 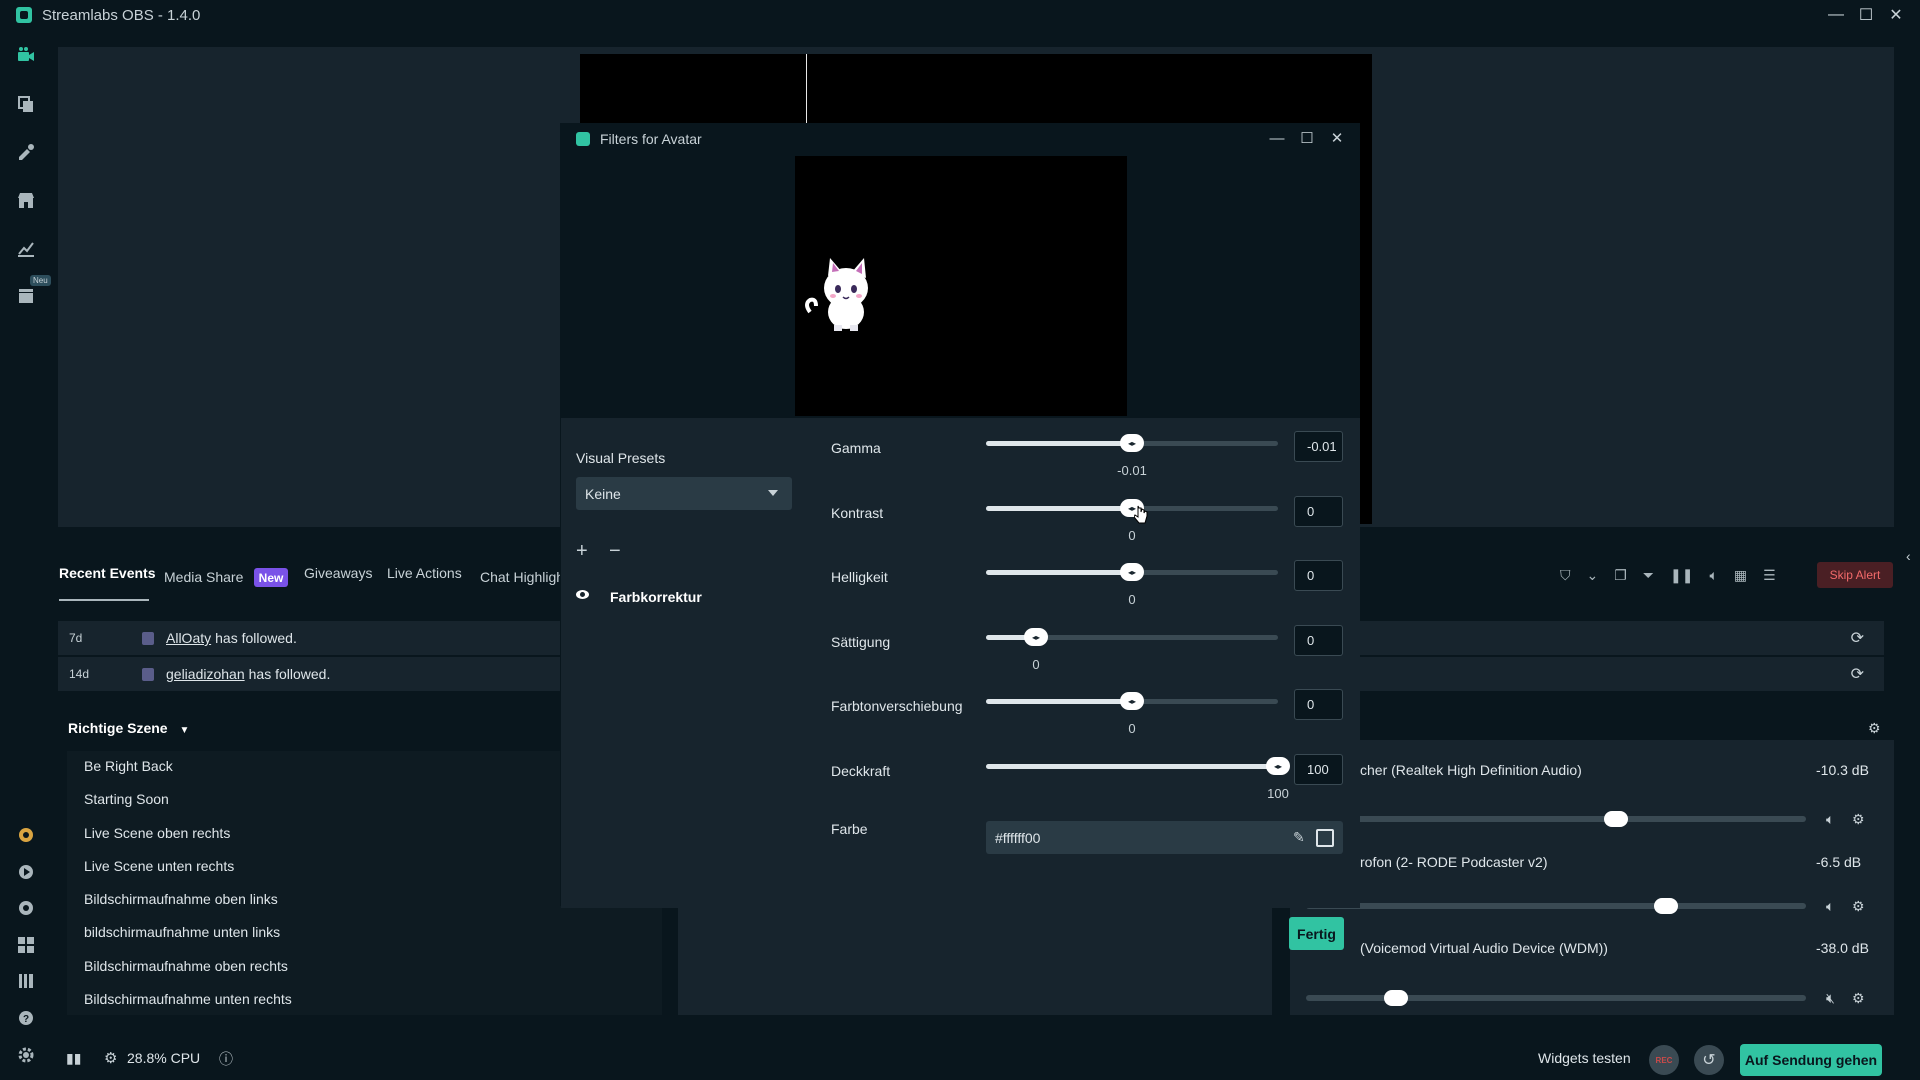 What do you see at coordinates (1565, 575) in the screenshot?
I see `shield-icon: ⛉` at bounding box center [1565, 575].